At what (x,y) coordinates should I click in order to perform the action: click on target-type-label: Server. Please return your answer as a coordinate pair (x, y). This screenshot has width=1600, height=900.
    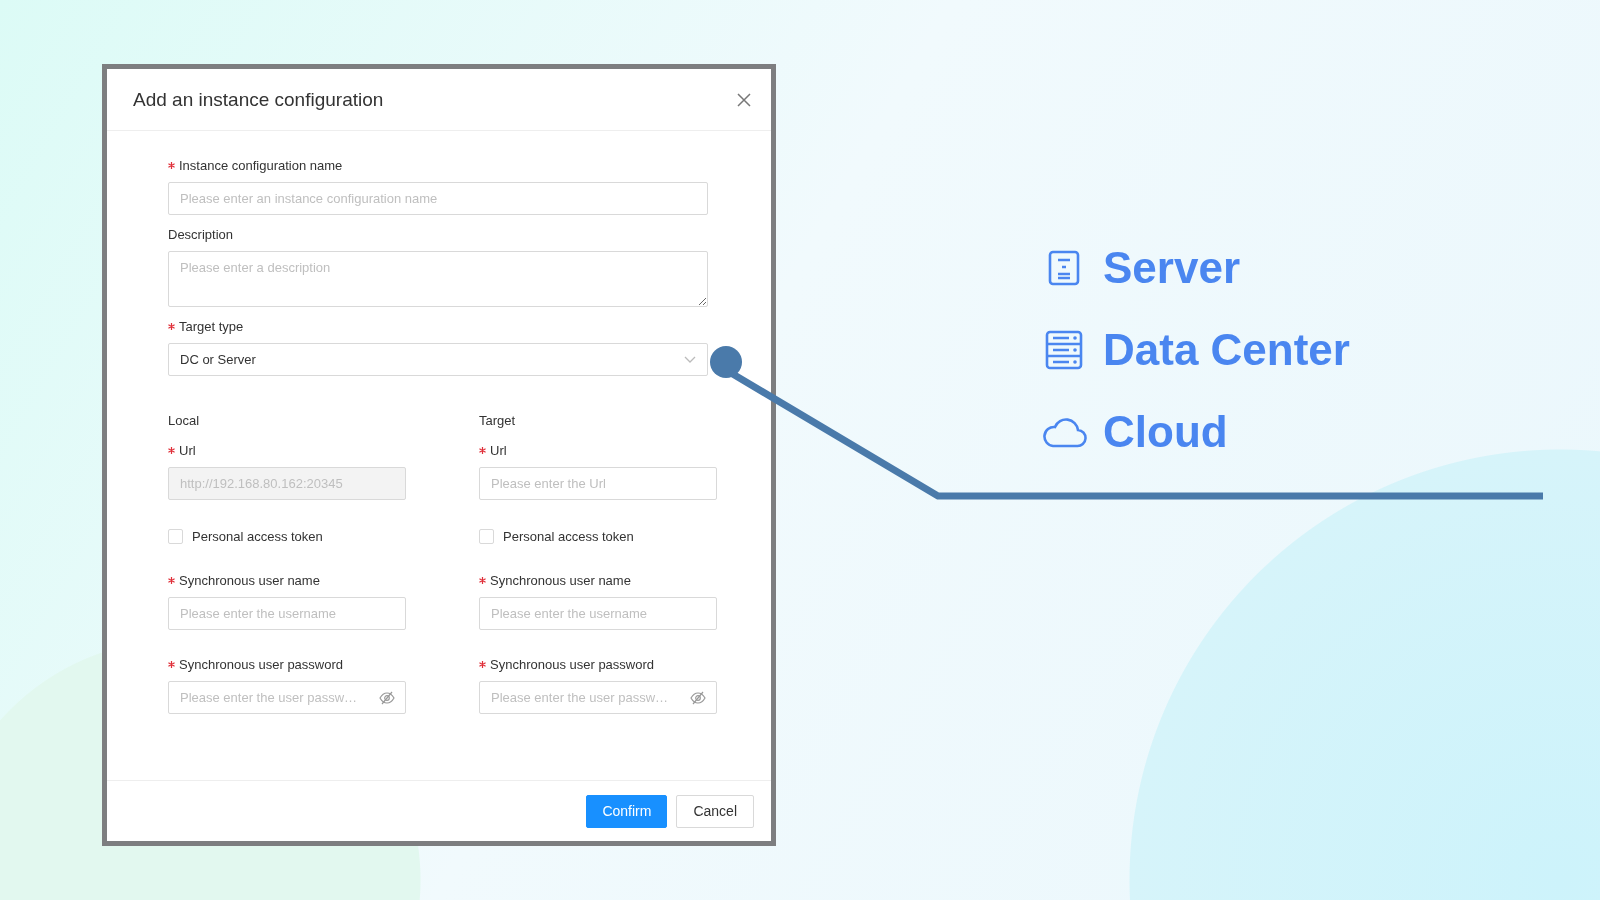
    Looking at the image, I should click on (1171, 268).